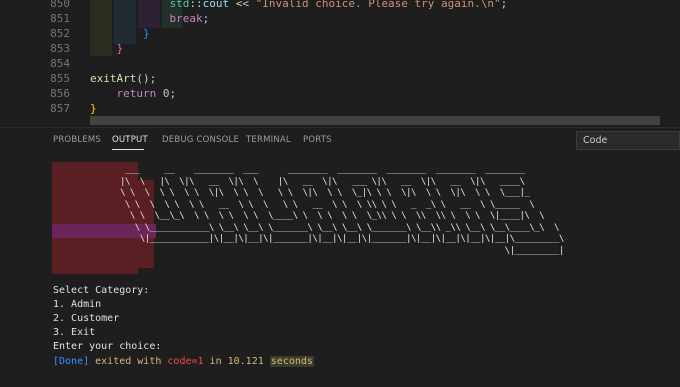 This screenshot has width=680, height=387. I want to click on output-line: Enter your choice:, so click(107, 346).